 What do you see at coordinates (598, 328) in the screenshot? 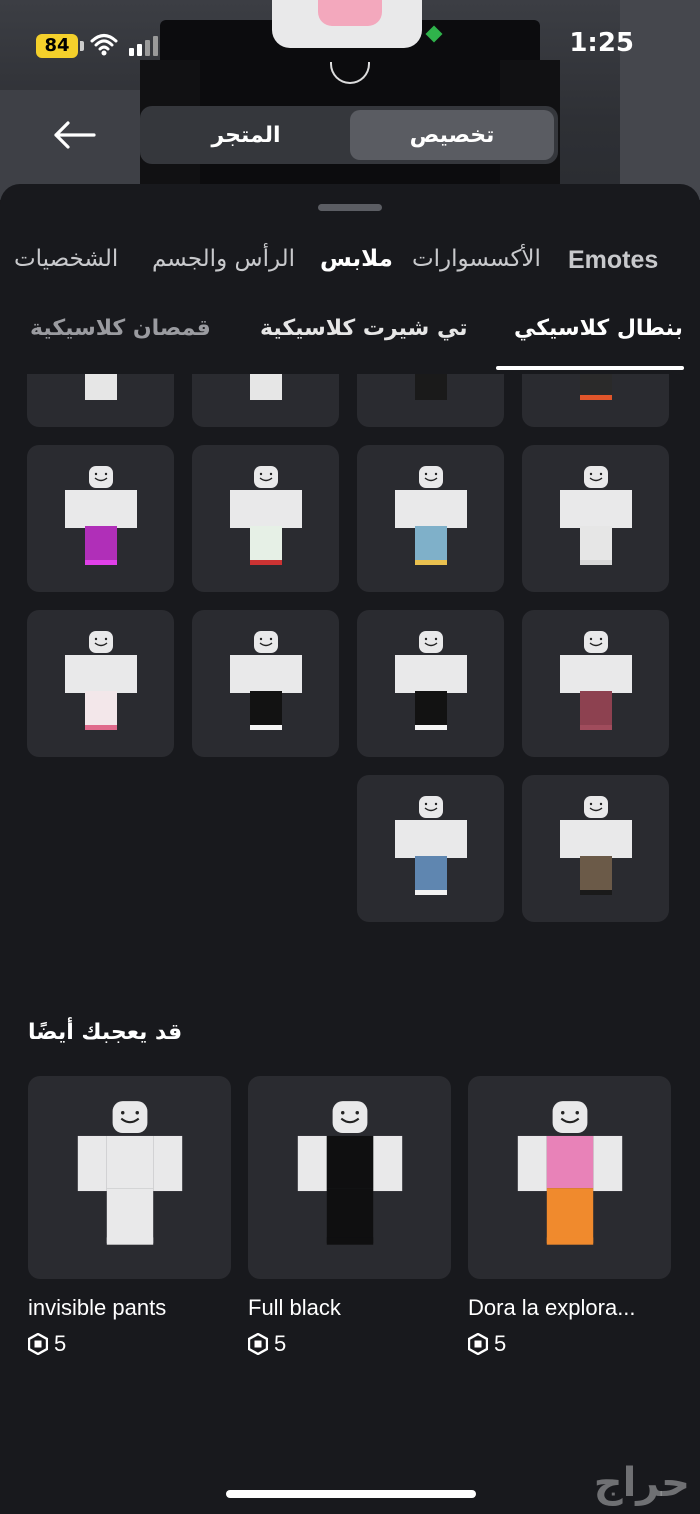
I see `subtab-classic-pants: بنطال كلاسيكي` at bounding box center [598, 328].